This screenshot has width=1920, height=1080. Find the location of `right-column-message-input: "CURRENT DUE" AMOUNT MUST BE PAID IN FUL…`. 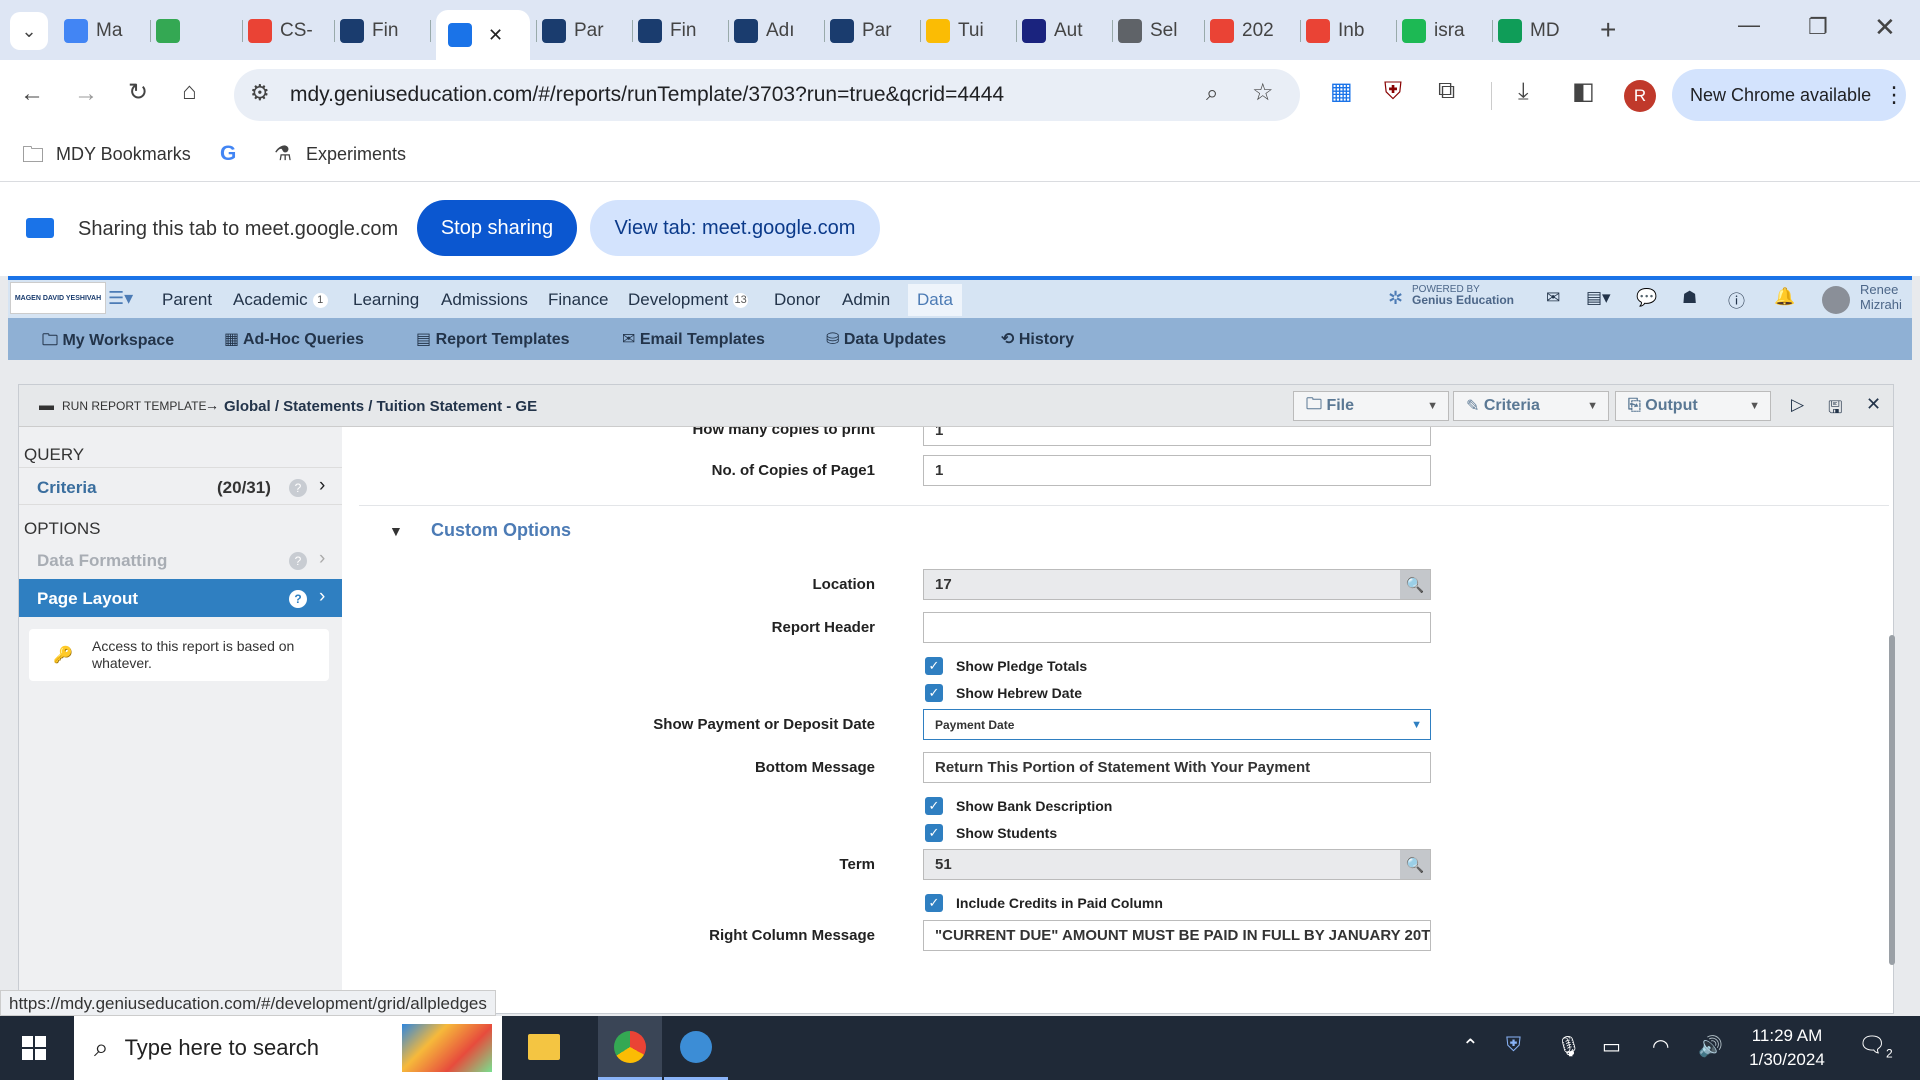

right-column-message-input: "CURRENT DUE" AMOUNT MUST BE PAID IN FUL… is located at coordinates (1177, 935).